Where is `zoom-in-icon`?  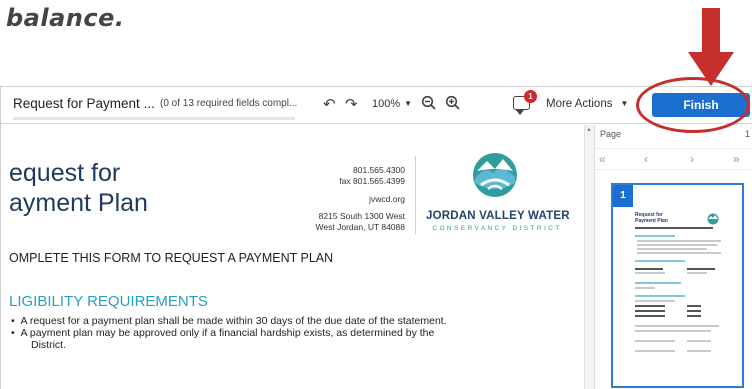 zoom-in-icon is located at coordinates (453, 105).